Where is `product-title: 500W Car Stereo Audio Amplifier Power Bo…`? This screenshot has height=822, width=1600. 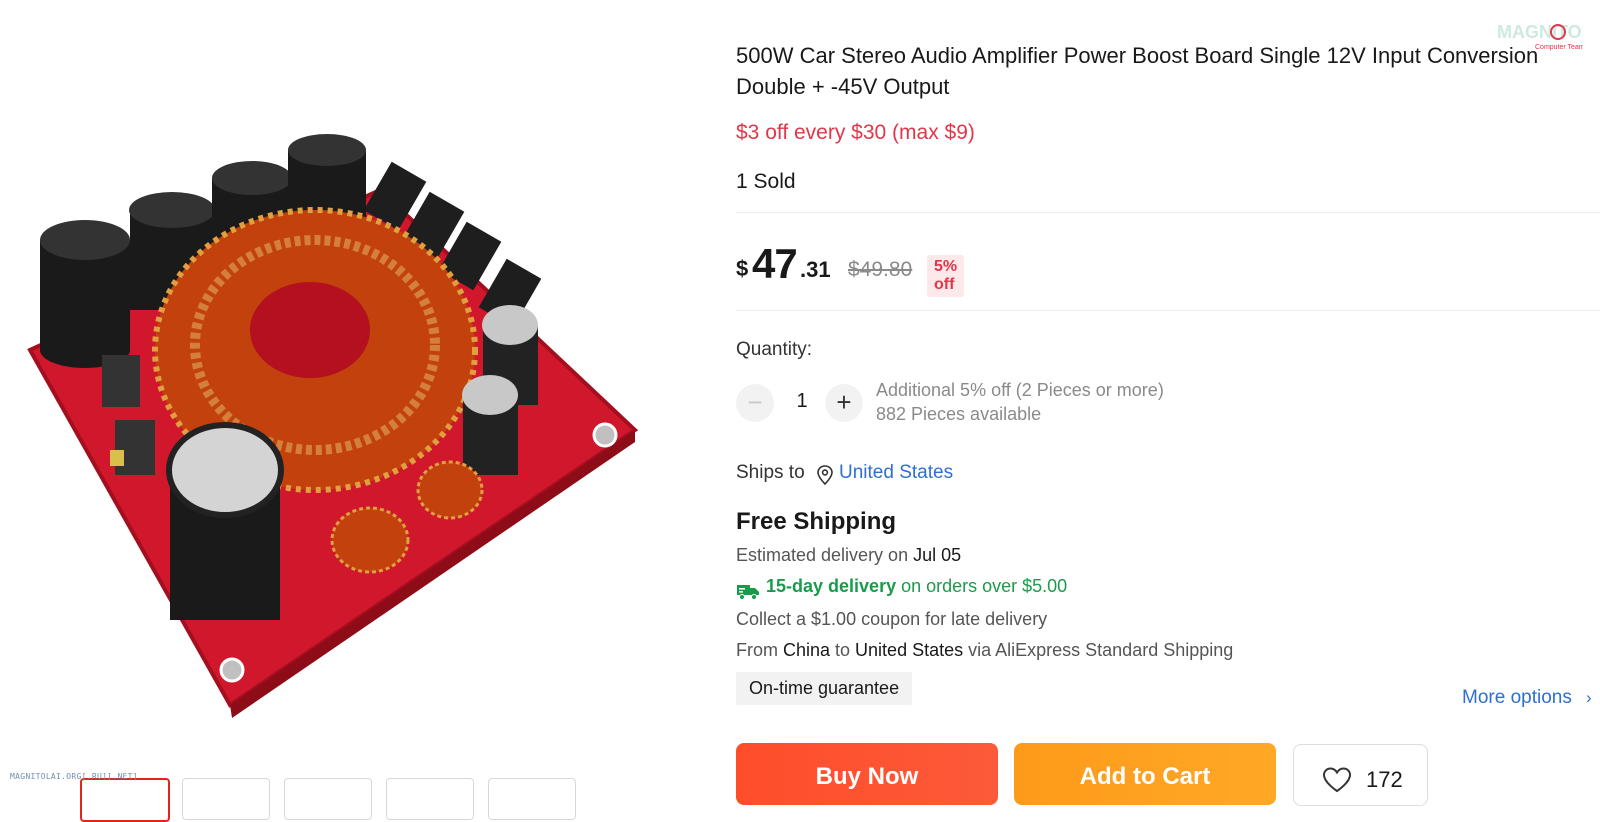 product-title: 500W Car Stereo Audio Amplifier Power Bo… is located at coordinates (1137, 71).